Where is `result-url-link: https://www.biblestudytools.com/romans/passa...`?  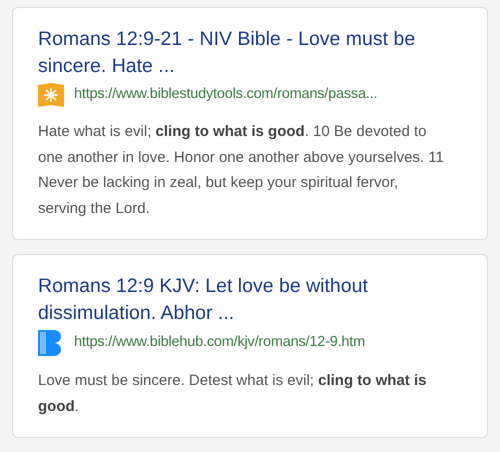
result-url-link: https://www.biblestudytools.com/romans/passa... is located at coordinates (226, 95).